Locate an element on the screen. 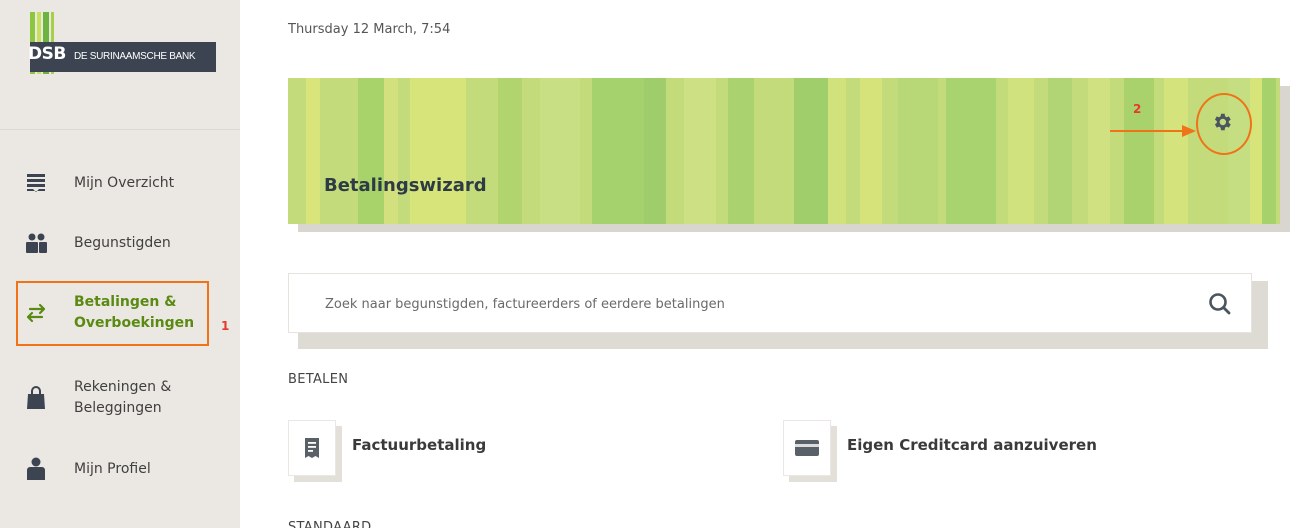 The image size is (1296, 528). sidebar-item-mijn-profiel: Mijn Profiel is located at coordinates (120, 469).